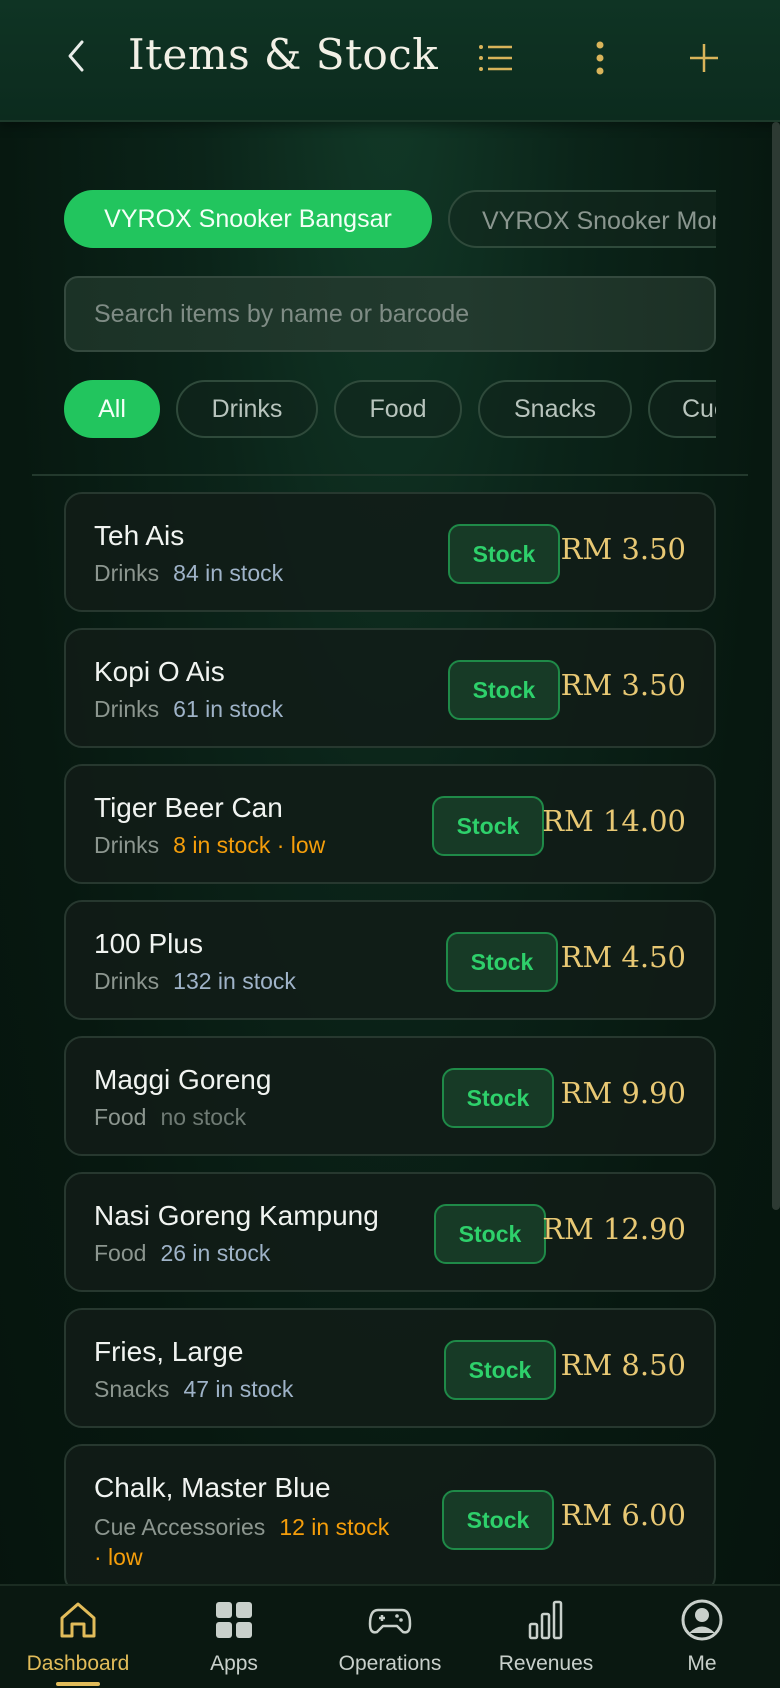  Describe the element at coordinates (614, 1229) in the screenshot. I see `item-price: RM 12.90` at that location.